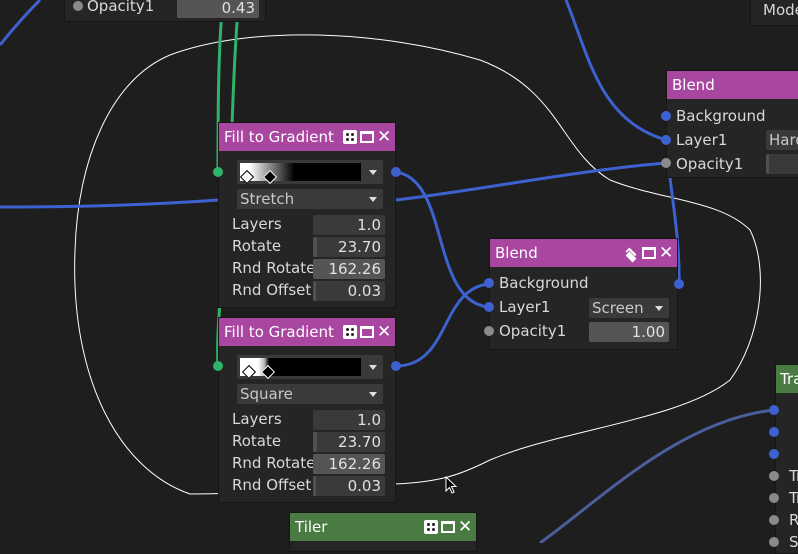 The height and width of the screenshot is (554, 798). Describe the element at coordinates (165, 11) in the screenshot. I see `top-node: Opacity1 0.43` at that location.